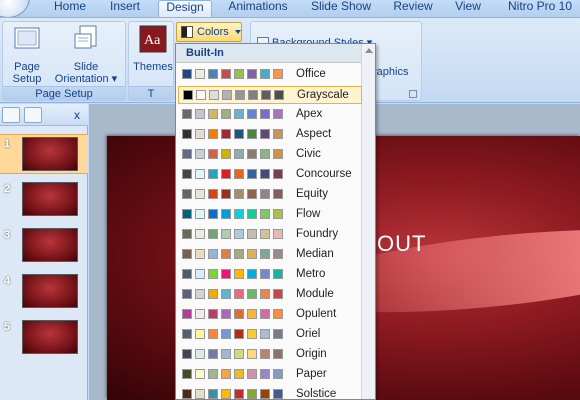 This screenshot has width=580, height=400. Describe the element at coordinates (468, 8) in the screenshot. I see `tab-view: View` at that location.